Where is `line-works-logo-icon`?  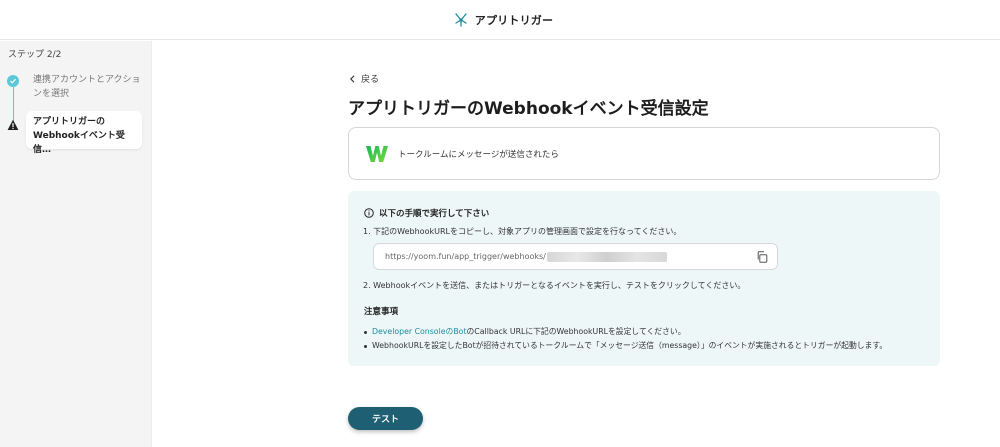
line-works-logo-icon is located at coordinates (377, 153).